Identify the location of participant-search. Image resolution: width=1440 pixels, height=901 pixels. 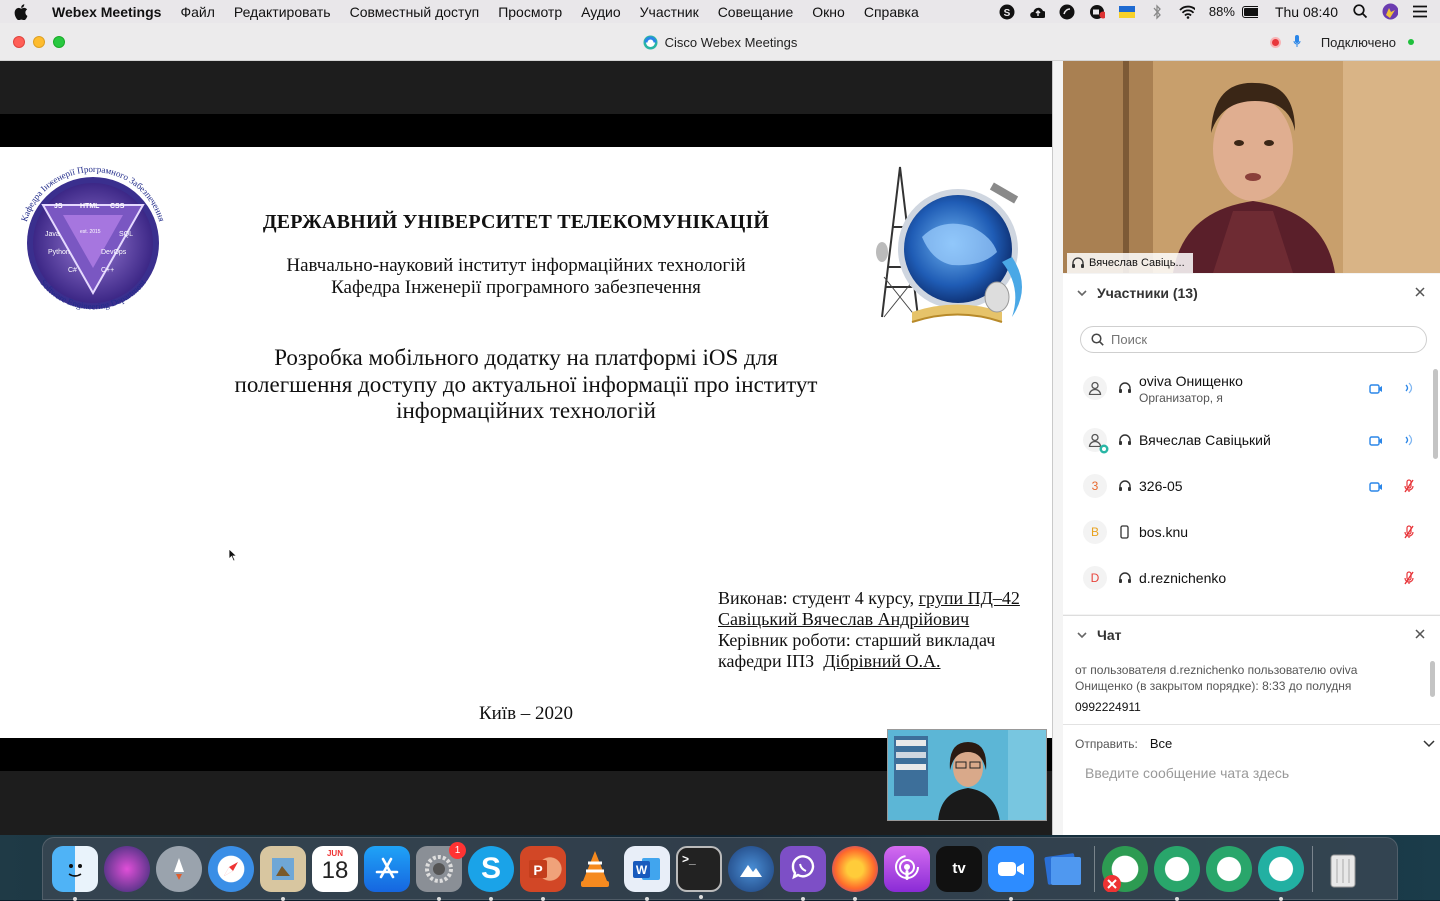
(1253, 339).